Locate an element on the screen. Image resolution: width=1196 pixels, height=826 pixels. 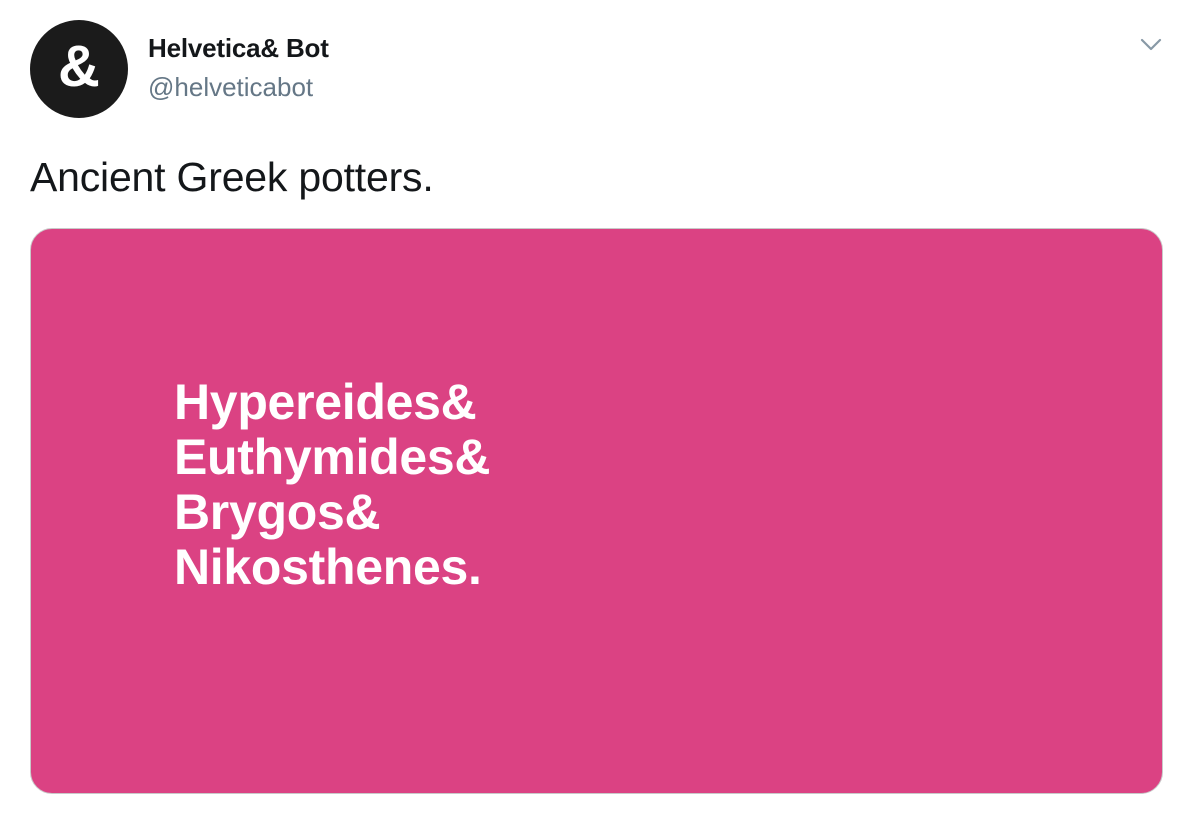
potter-name: Brygos& is located at coordinates (277, 512).